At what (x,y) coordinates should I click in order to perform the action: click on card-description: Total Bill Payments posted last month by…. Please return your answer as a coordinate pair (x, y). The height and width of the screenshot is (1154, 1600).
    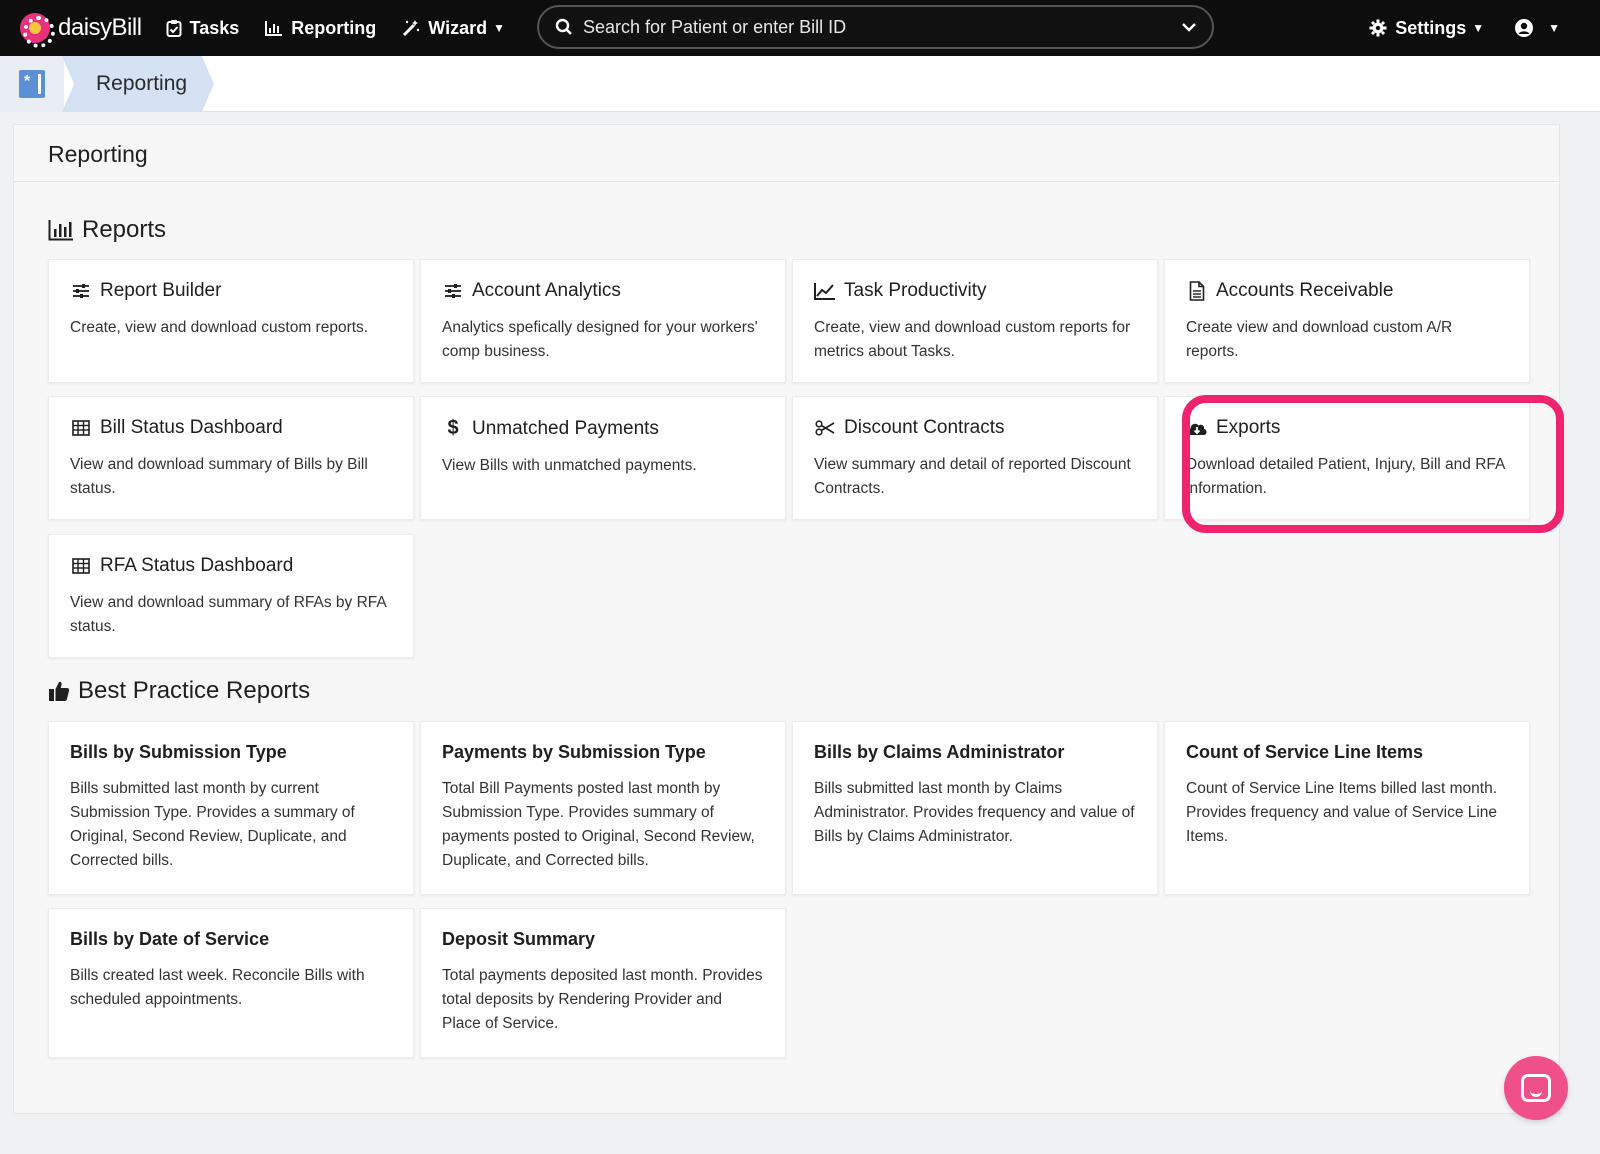
    Looking at the image, I should click on (598, 824).